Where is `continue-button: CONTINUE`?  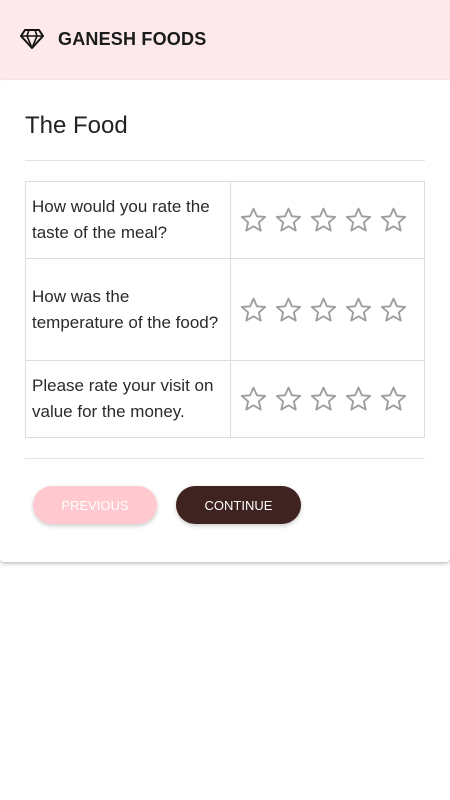 continue-button: CONTINUE is located at coordinates (238, 505).